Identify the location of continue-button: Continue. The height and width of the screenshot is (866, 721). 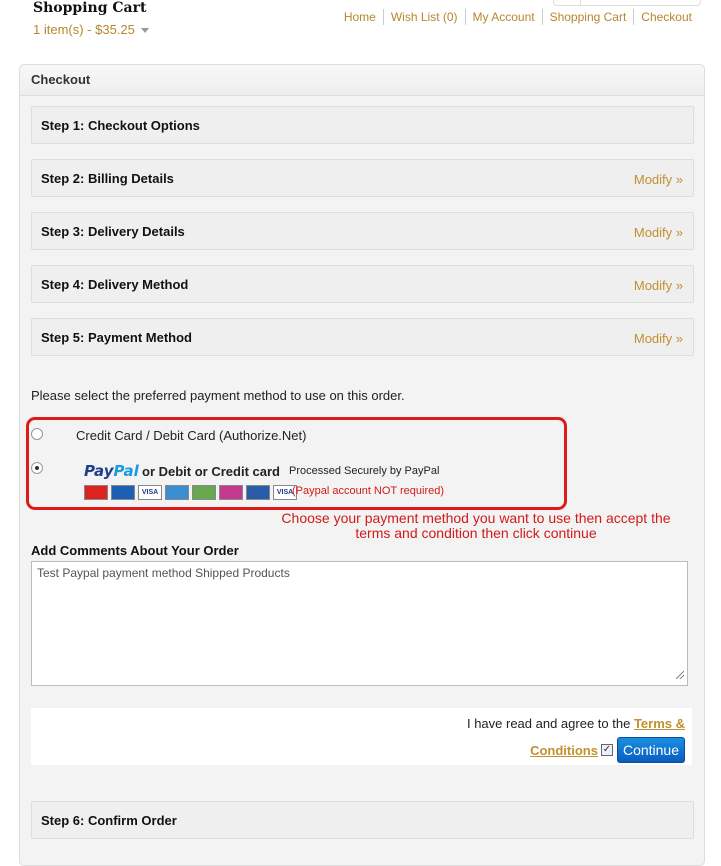
(650, 750).